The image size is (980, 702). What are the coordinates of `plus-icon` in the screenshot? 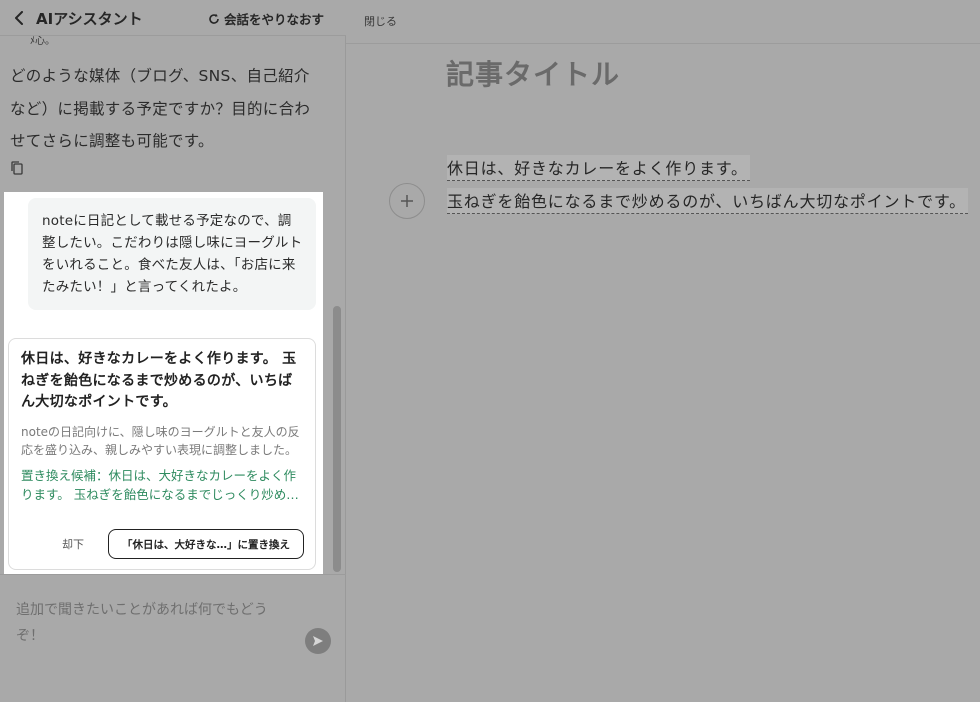 It's located at (407, 201).